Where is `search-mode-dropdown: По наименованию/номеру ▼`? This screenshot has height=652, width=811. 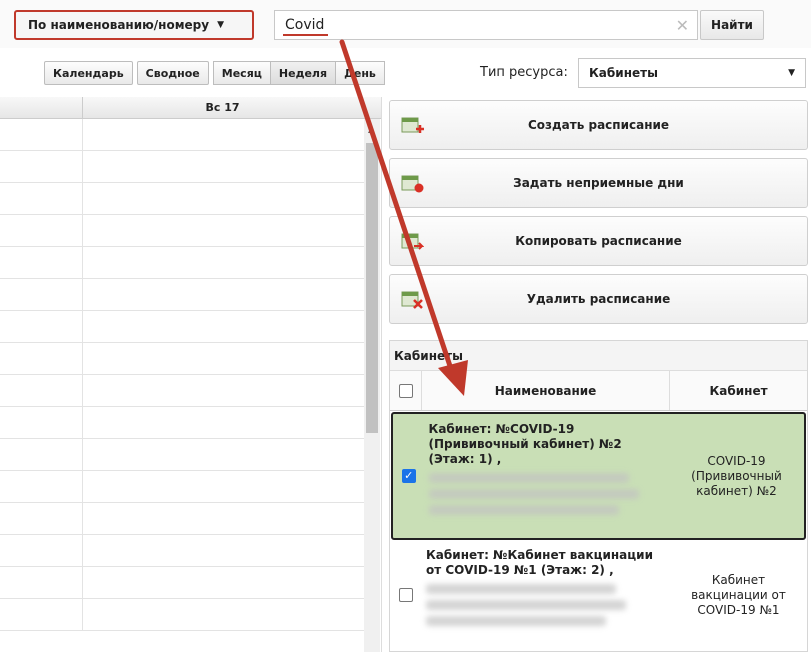
search-mode-dropdown: По наименованию/номеру ▼ is located at coordinates (134, 25).